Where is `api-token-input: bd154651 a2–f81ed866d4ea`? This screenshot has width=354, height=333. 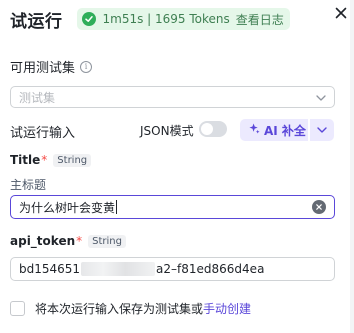
api-token-input: bd154651 a2–f81ed866d4ea is located at coordinates (172, 269).